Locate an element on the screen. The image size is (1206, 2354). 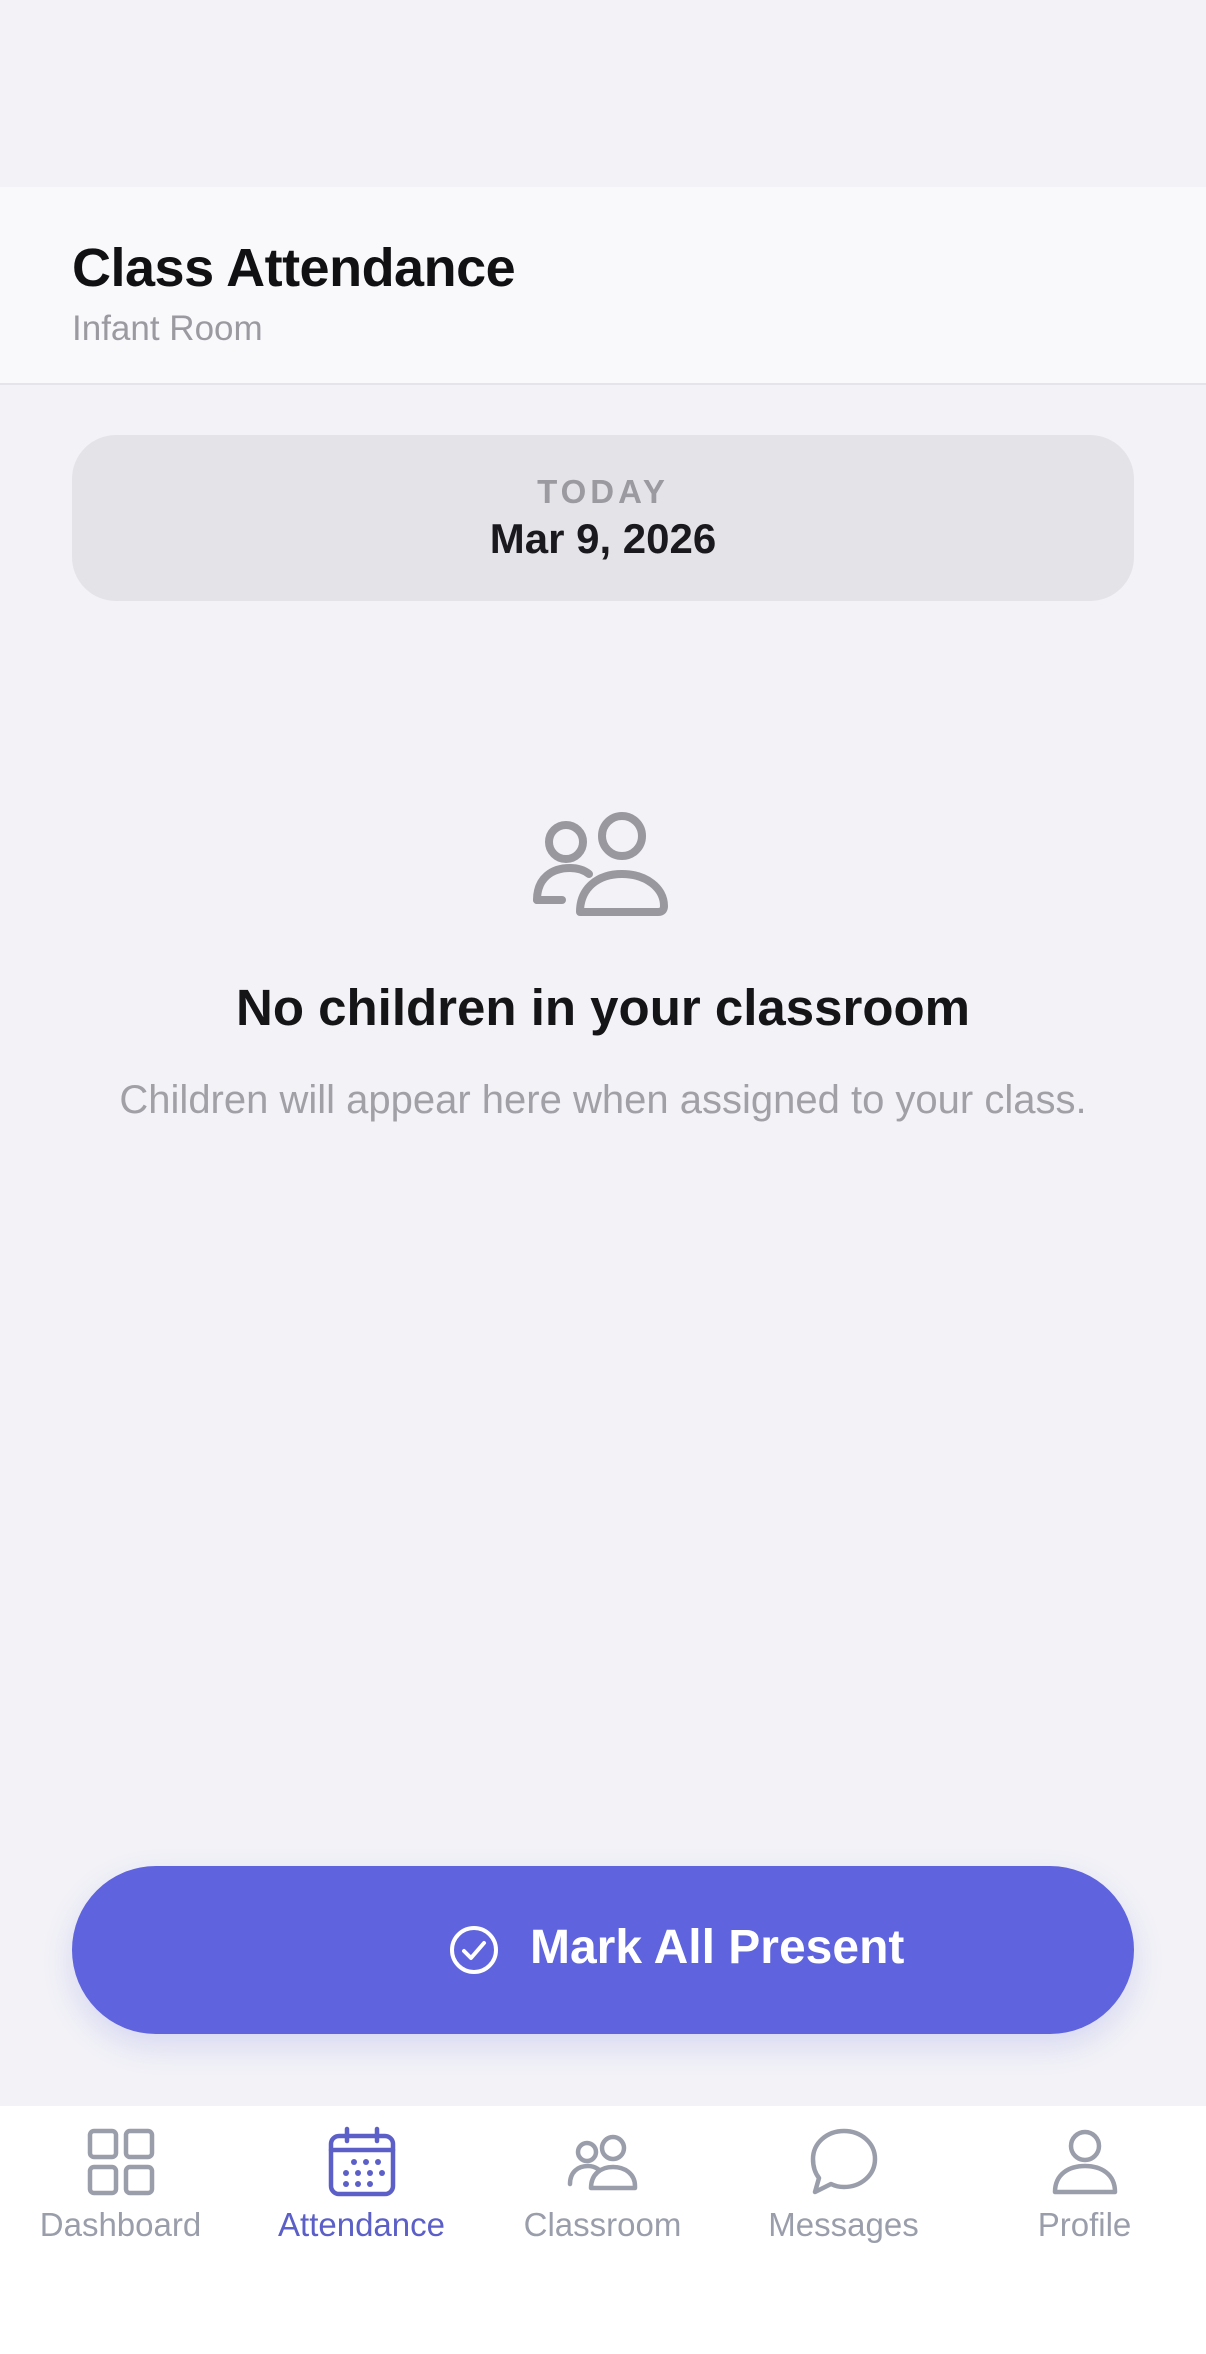
date-card: TODAY Mar 9, 2026 is located at coordinates (603, 518).